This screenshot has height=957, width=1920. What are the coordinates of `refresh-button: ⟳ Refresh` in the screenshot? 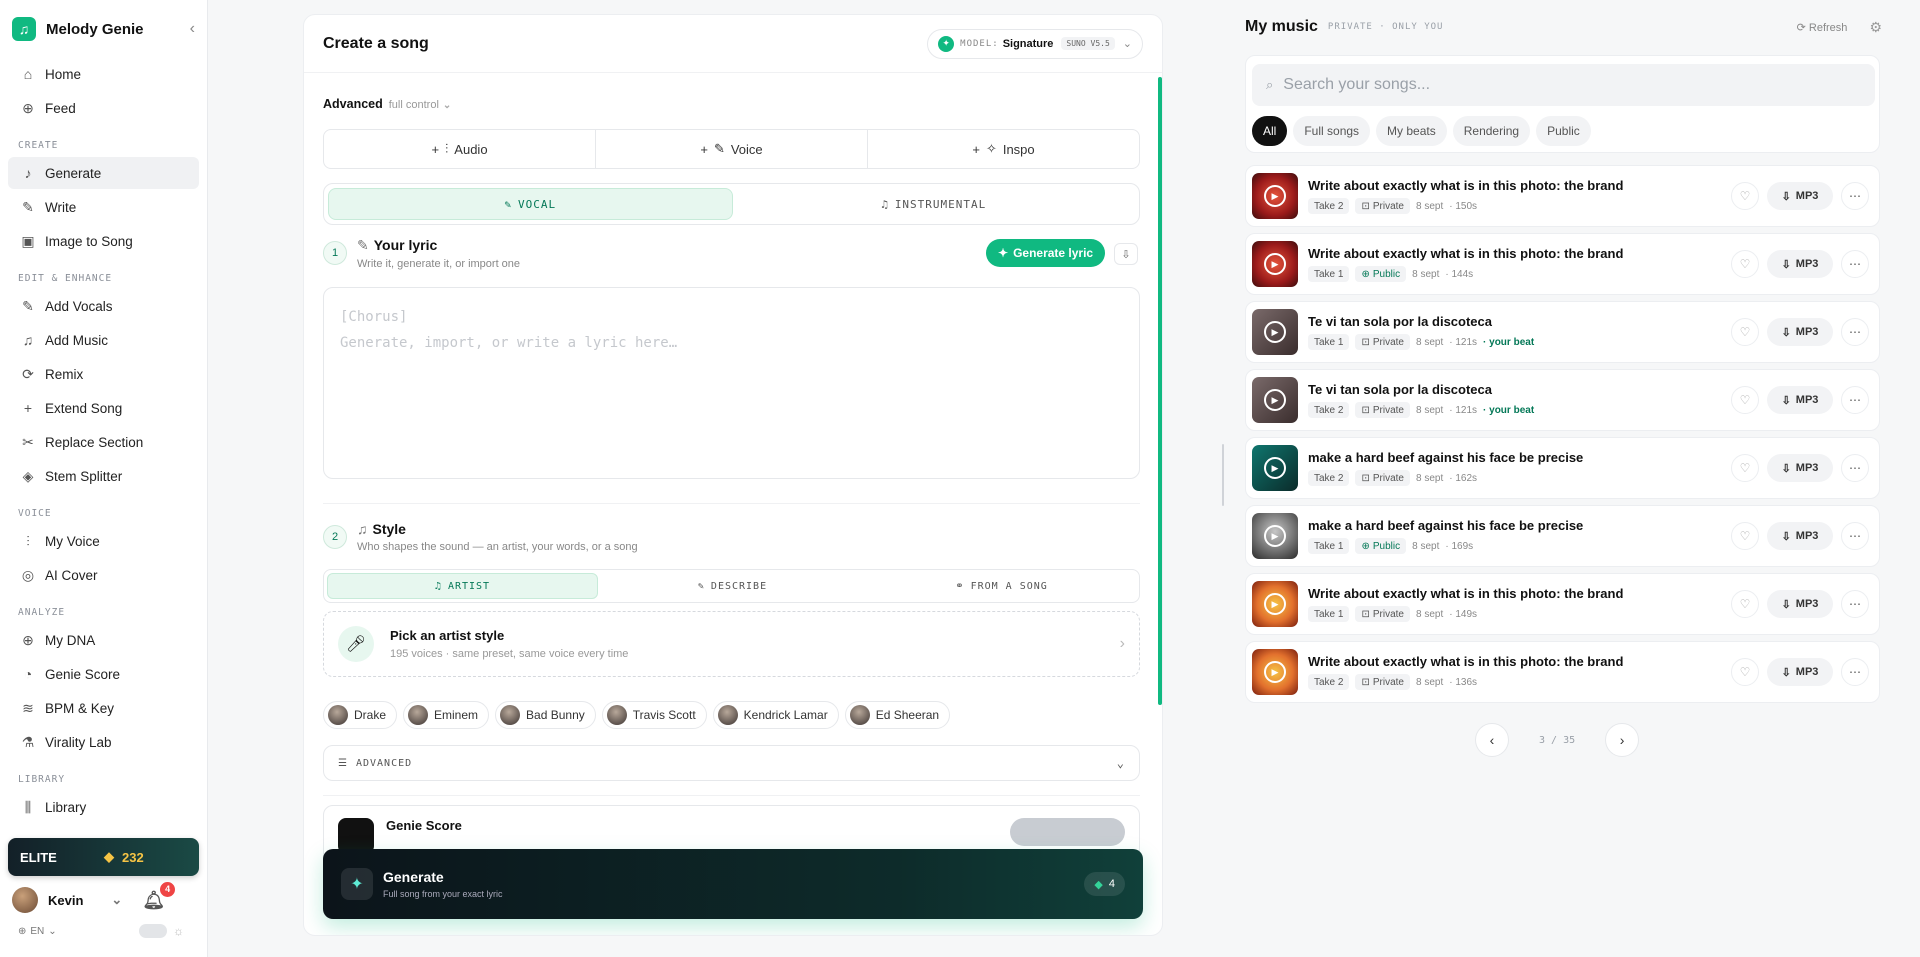 It's located at (1822, 27).